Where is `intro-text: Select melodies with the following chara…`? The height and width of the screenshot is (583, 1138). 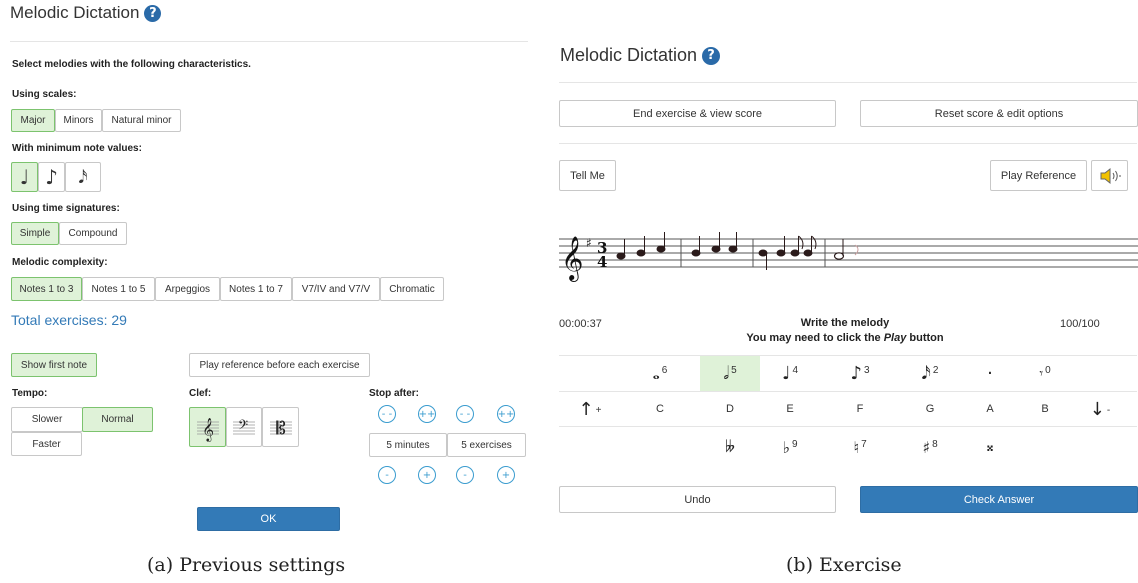
intro-text: Select melodies with the following chara… is located at coordinates (131, 64).